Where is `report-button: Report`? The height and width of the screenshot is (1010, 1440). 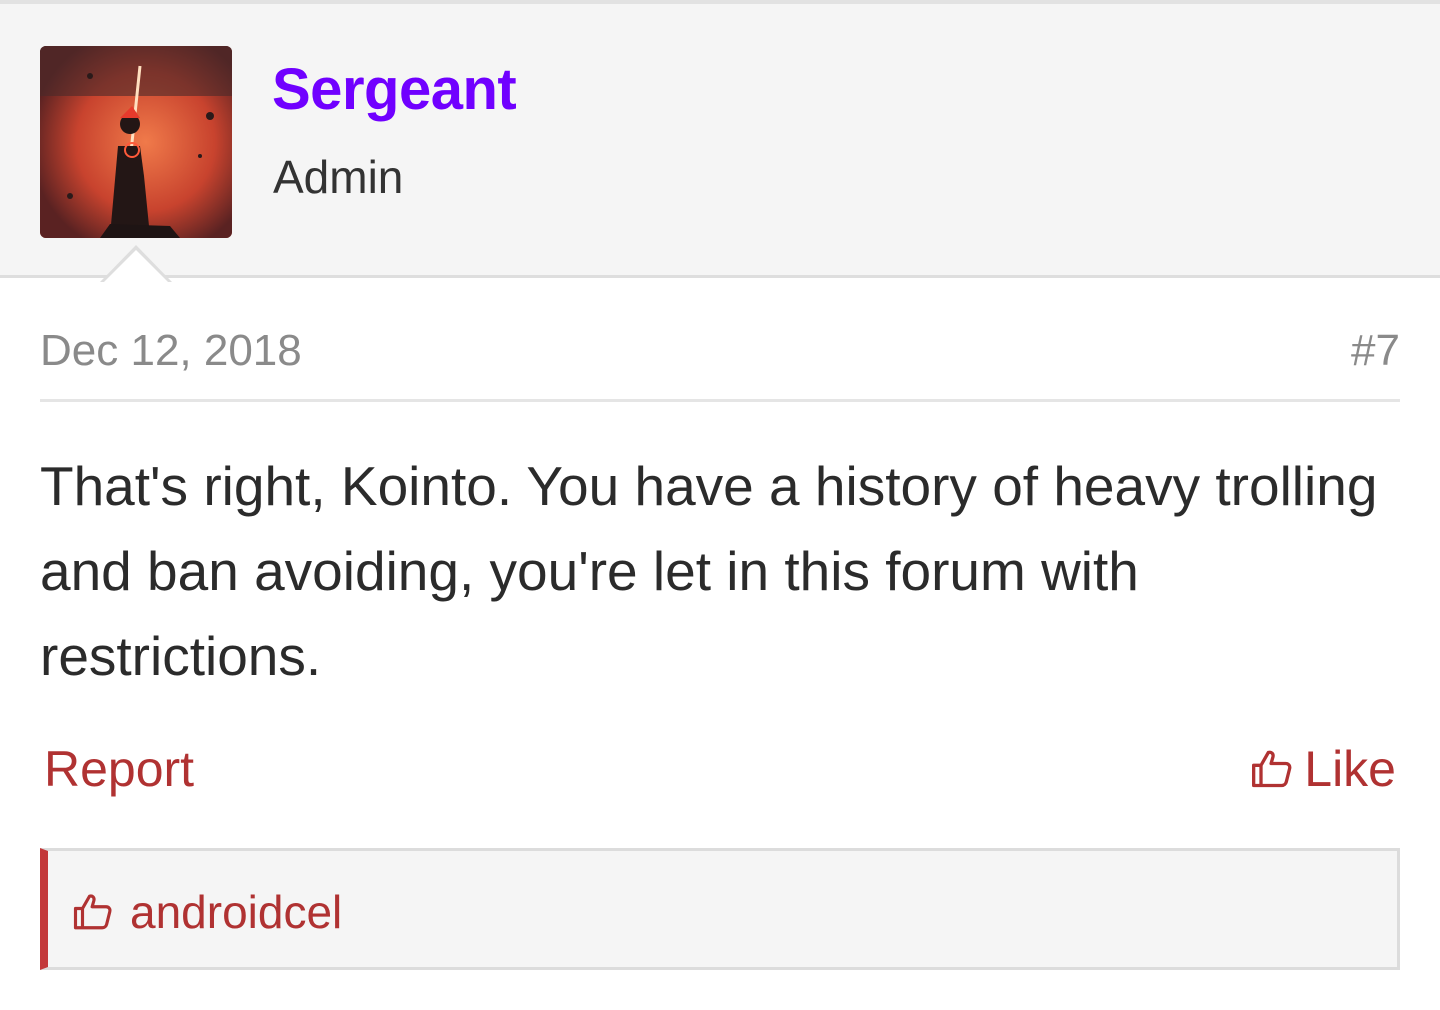 report-button: Report is located at coordinates (119, 769).